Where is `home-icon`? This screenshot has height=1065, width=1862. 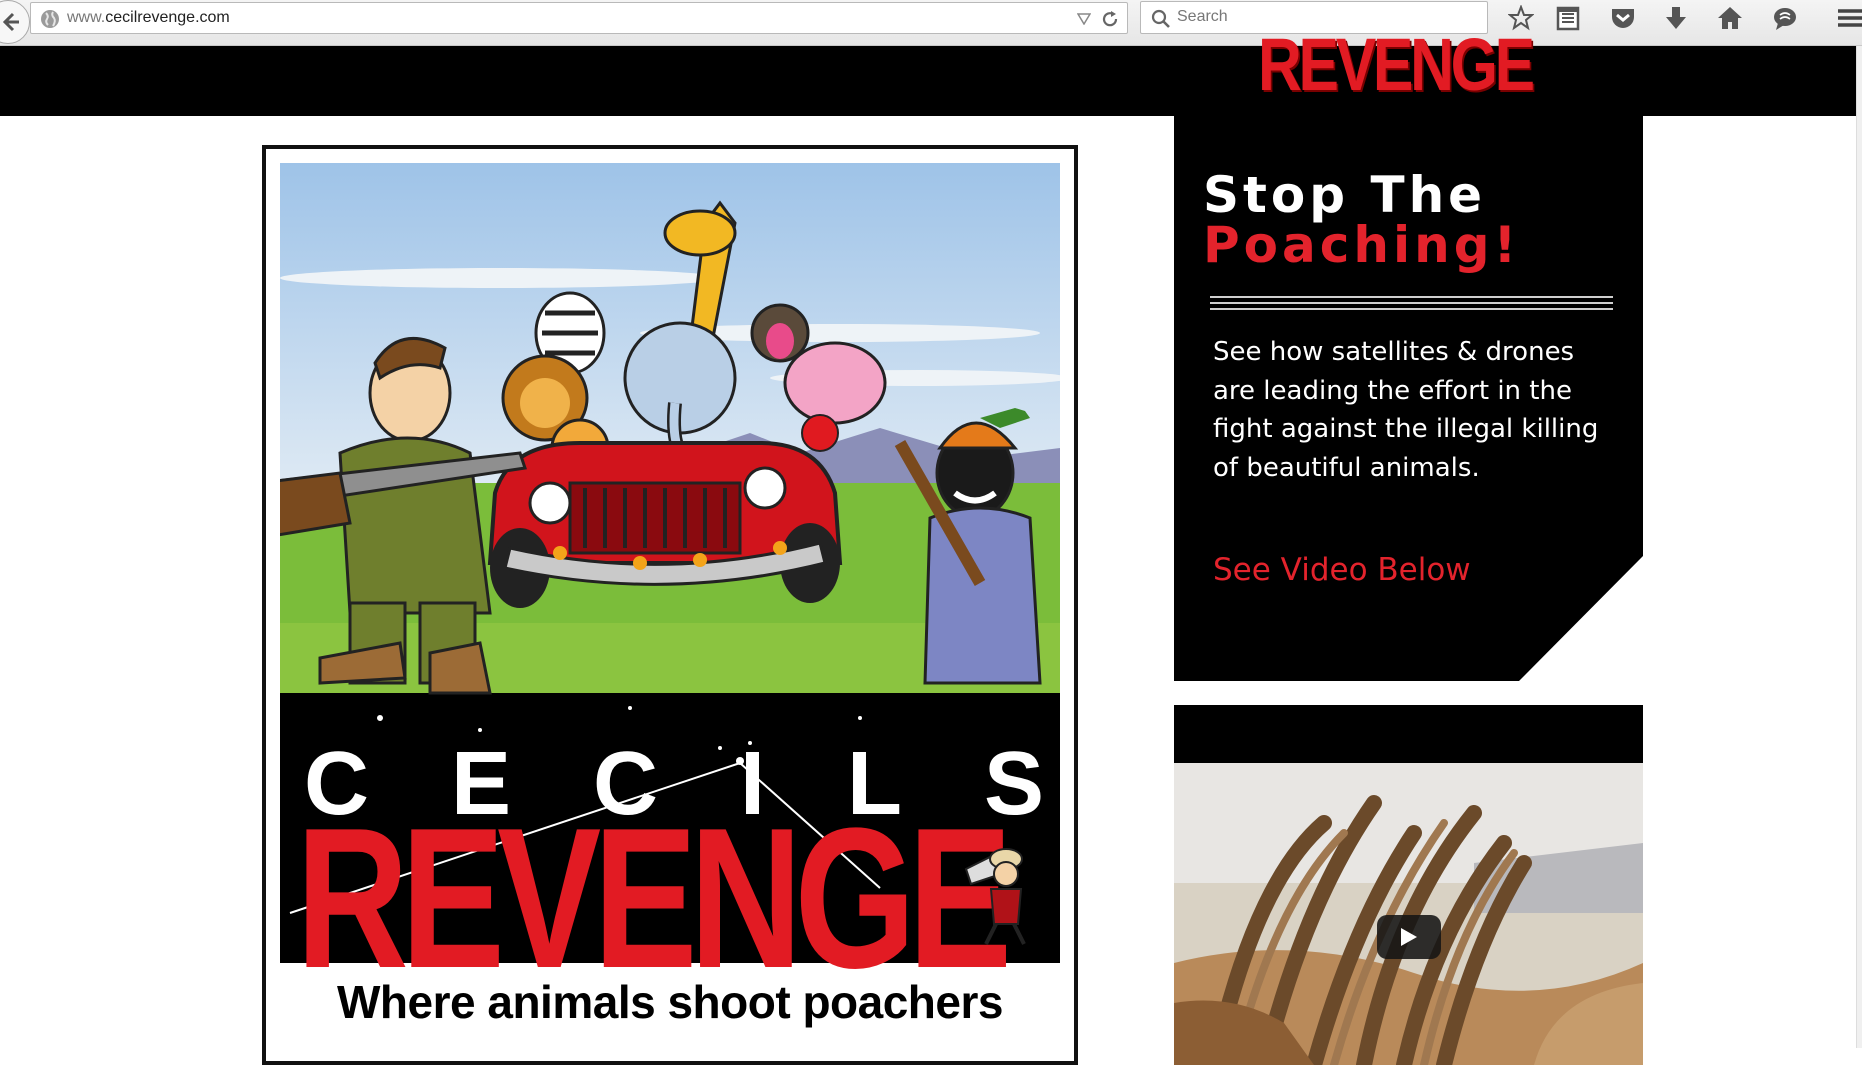
home-icon is located at coordinates (1730, 18).